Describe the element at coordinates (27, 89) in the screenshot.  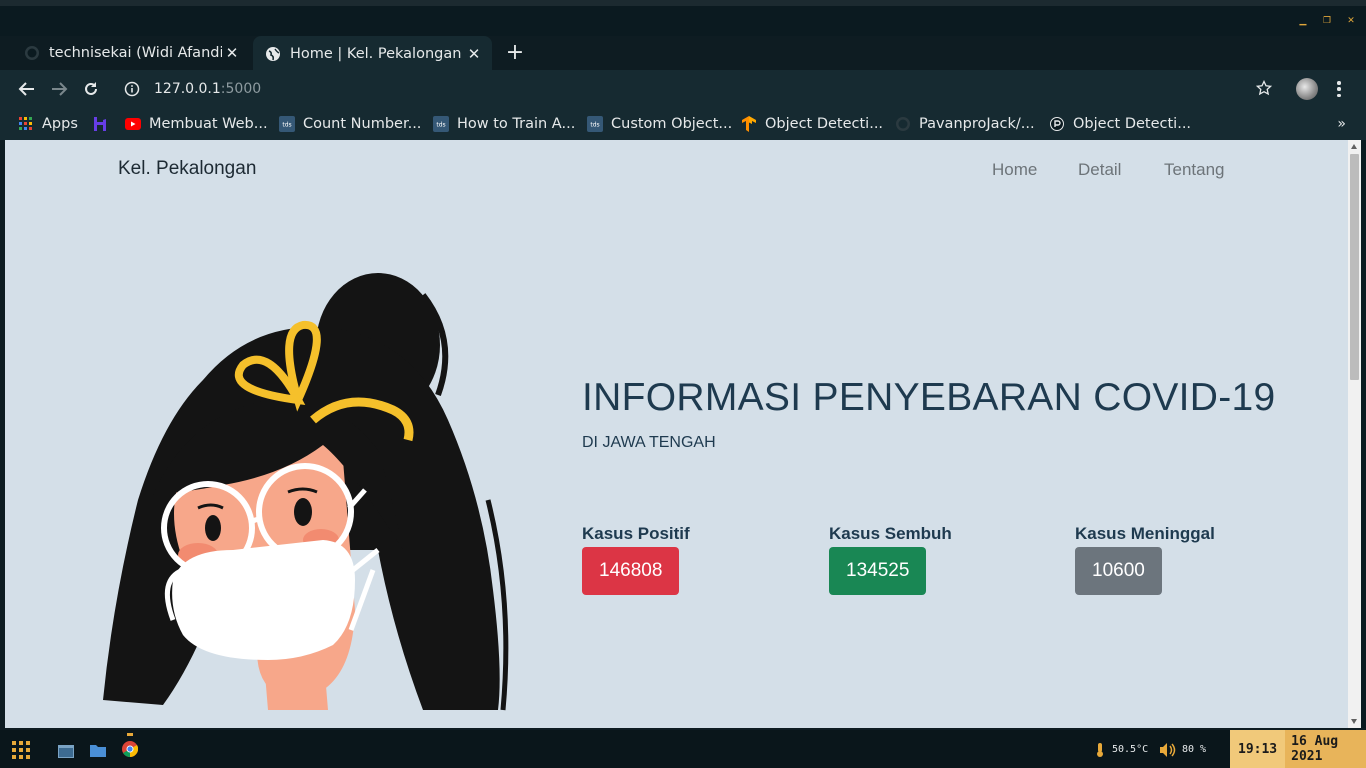
I see `back-icon` at that location.